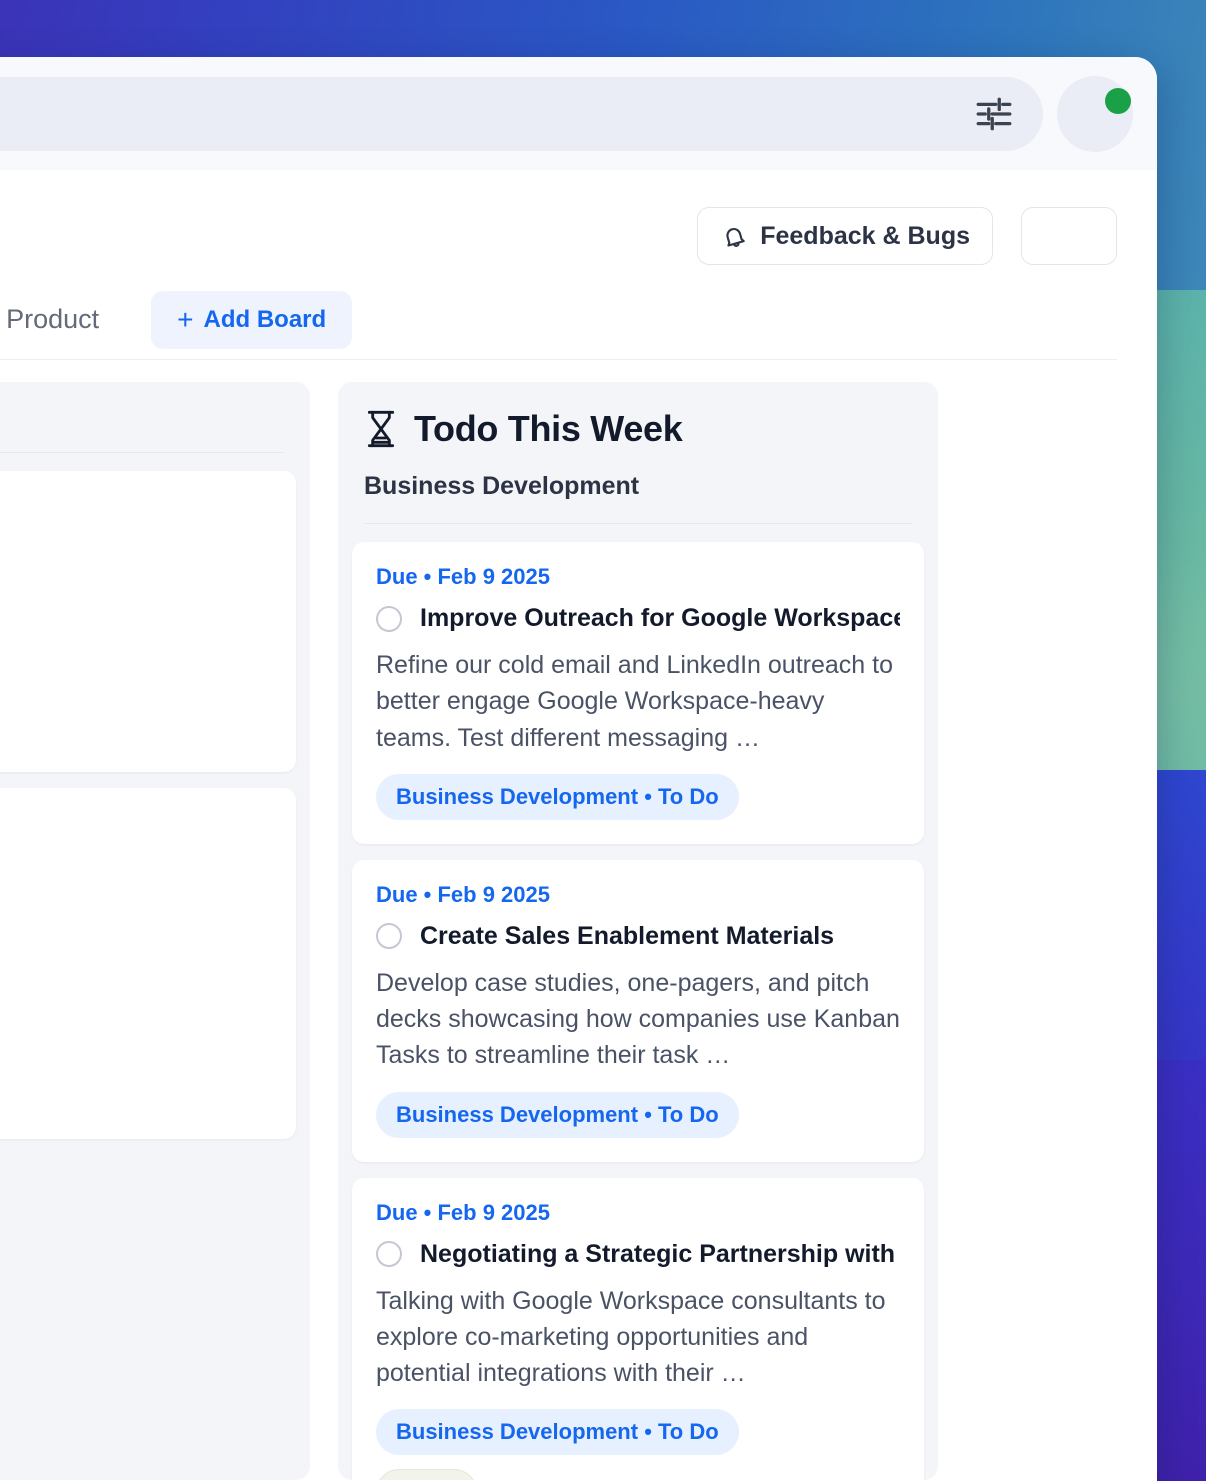 The image size is (1206, 1481). I want to click on task-label-row: Sales, so click(638, 1467).